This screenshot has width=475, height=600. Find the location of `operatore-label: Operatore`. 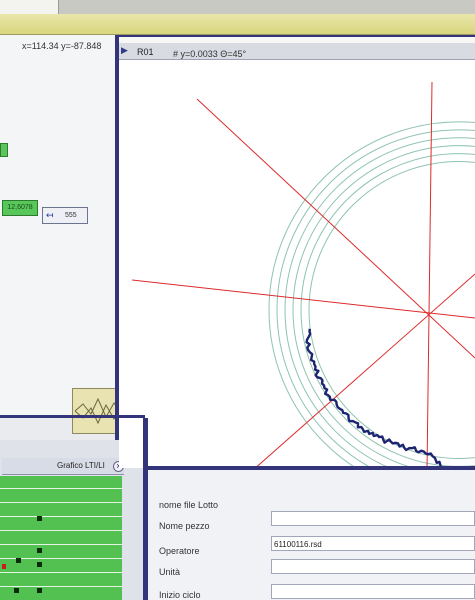

operatore-label: Operatore is located at coordinates (179, 551).